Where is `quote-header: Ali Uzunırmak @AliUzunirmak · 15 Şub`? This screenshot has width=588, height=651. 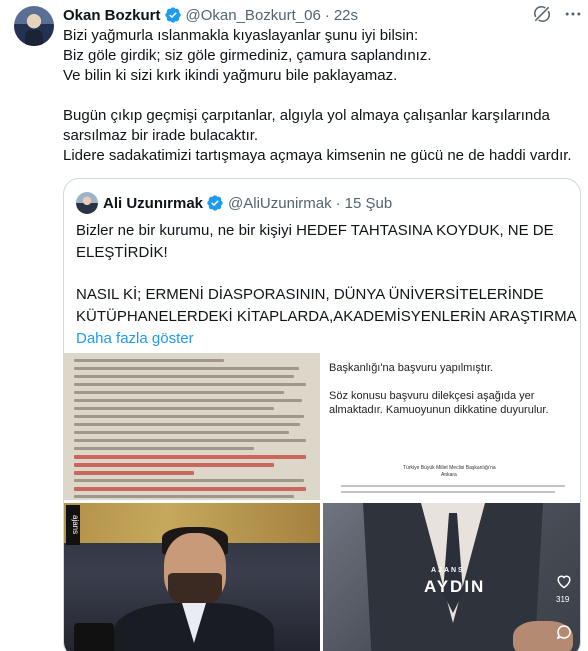 quote-header: Ali Uzunırmak @AliUzunirmak · 15 Şub is located at coordinates (234, 203).